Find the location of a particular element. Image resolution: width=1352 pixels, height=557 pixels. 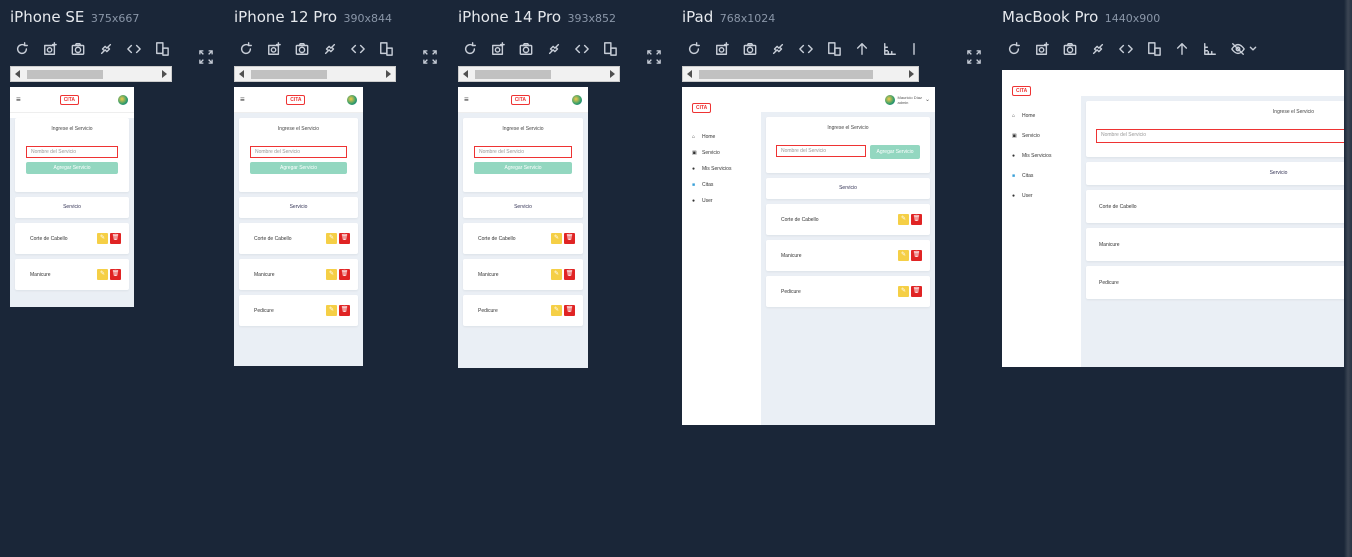

chevron-down-icon: ⌄ is located at coordinates (927, 99).